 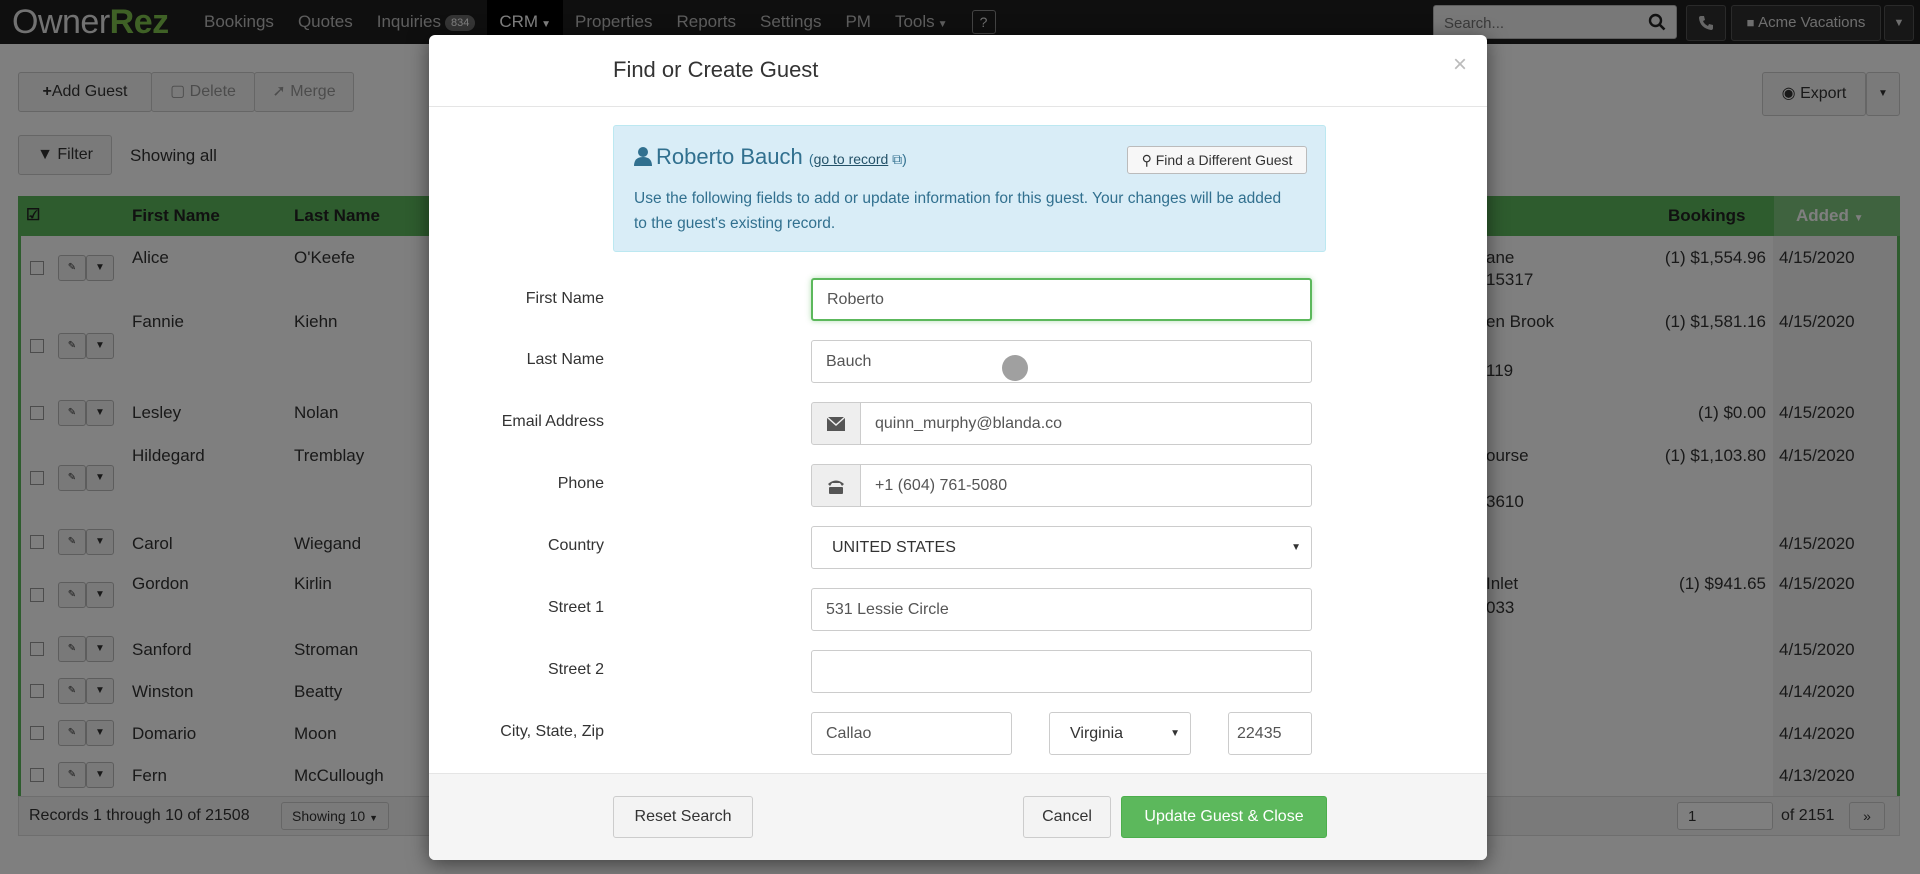 What do you see at coordinates (1224, 817) in the screenshot?
I see `update-guest-close-button: Update Guest & Close` at bounding box center [1224, 817].